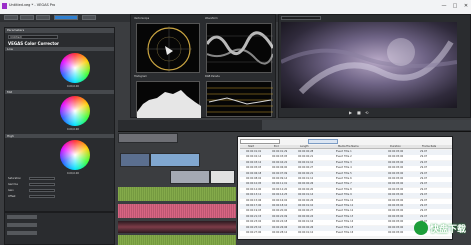 Image resolution: width=471 pixels, height=245 pixels. Describe the element at coordinates (260, 141) in the screenshot. I see `explorer-search-input` at that location.